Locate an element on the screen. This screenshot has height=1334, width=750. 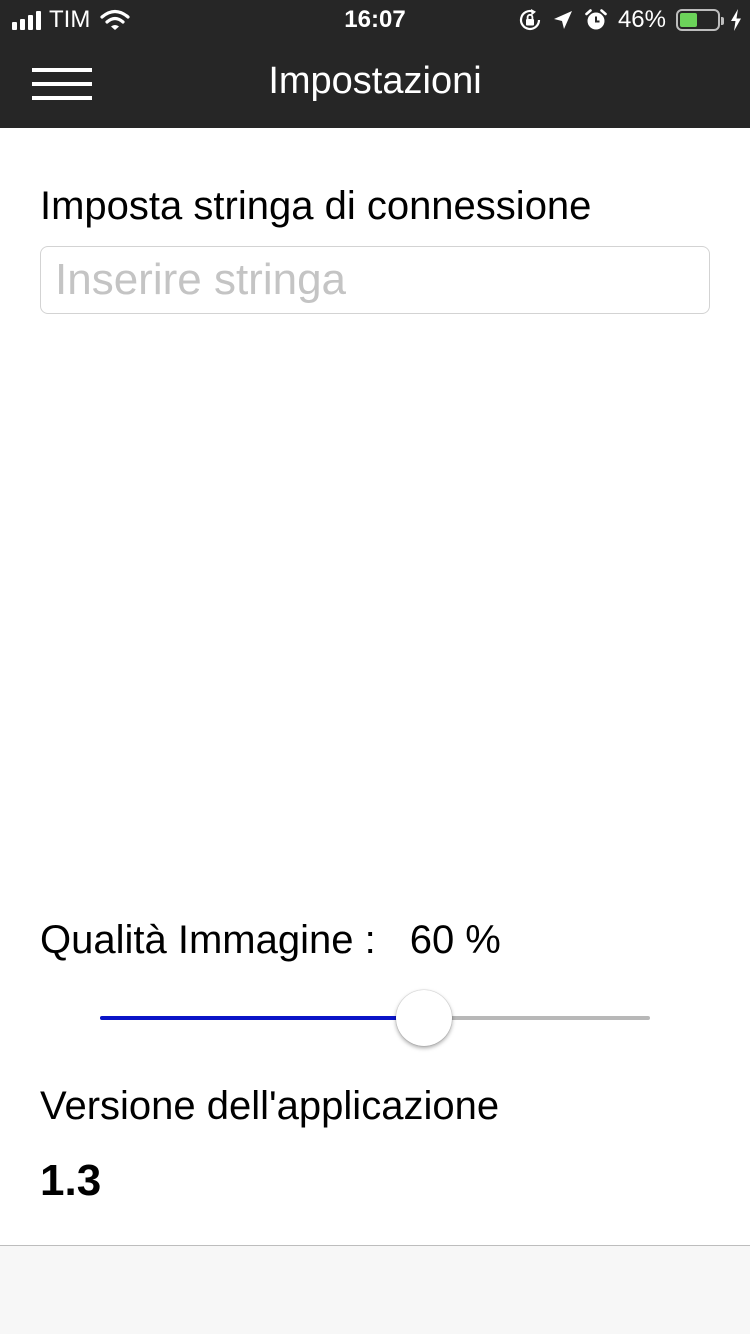
status-right: 46% is located at coordinates (630, 20).